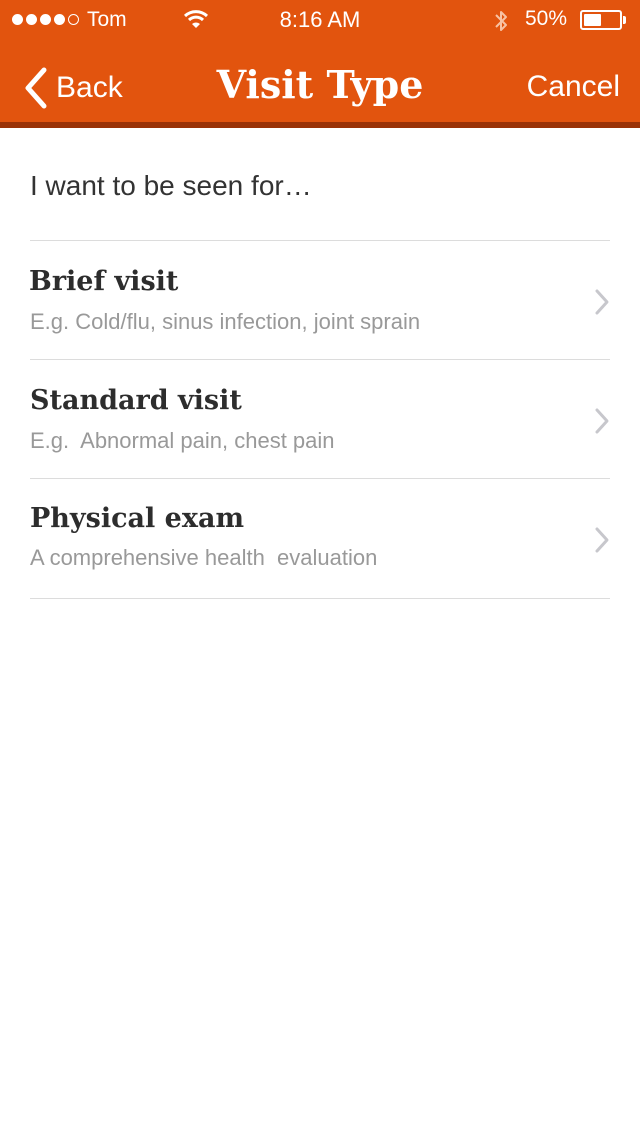 The image size is (640, 1136). Describe the element at coordinates (320, 20) in the screenshot. I see `status-bar: Tom 8:16 AM 50%` at that location.